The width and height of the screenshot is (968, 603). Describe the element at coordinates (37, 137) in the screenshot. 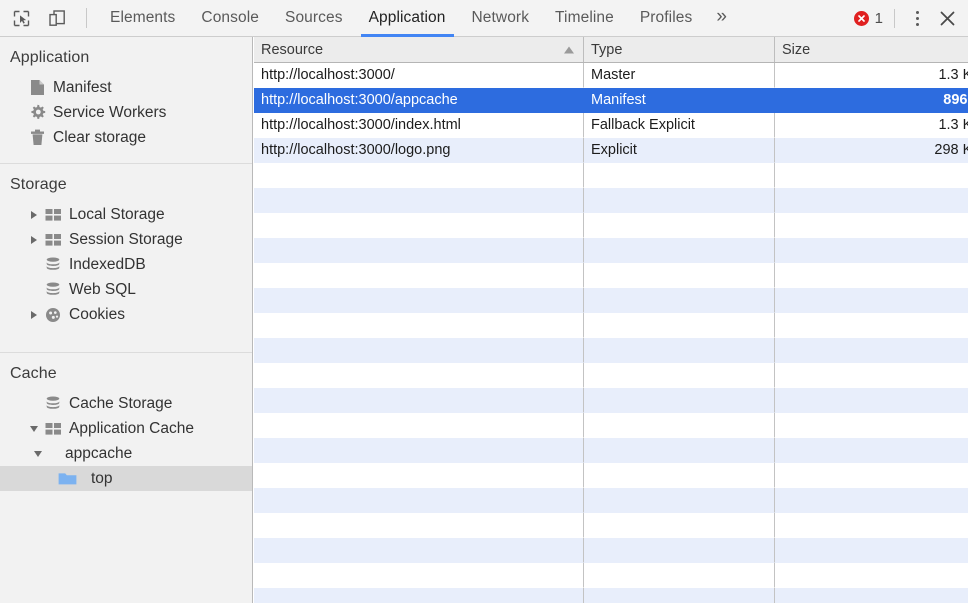

I see `trash-icon` at that location.